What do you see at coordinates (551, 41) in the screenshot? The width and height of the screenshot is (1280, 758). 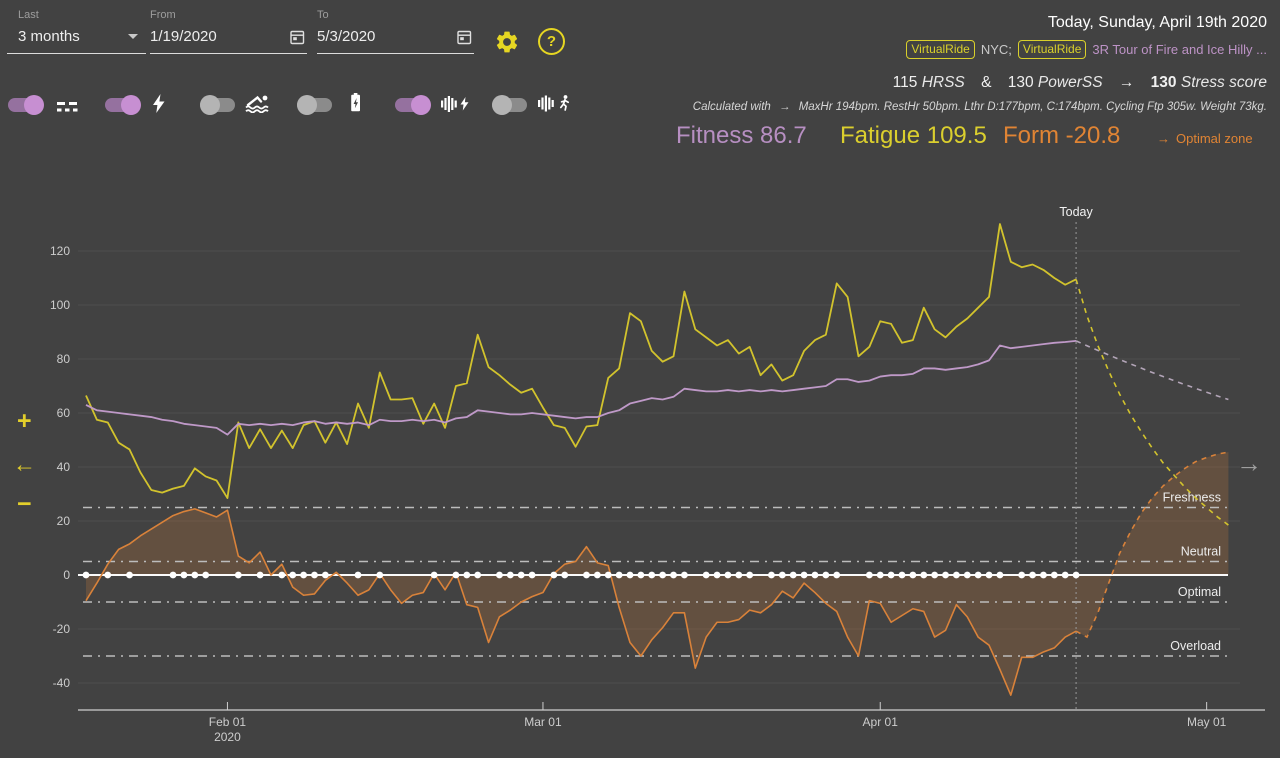 I see `help-button: ?` at bounding box center [551, 41].